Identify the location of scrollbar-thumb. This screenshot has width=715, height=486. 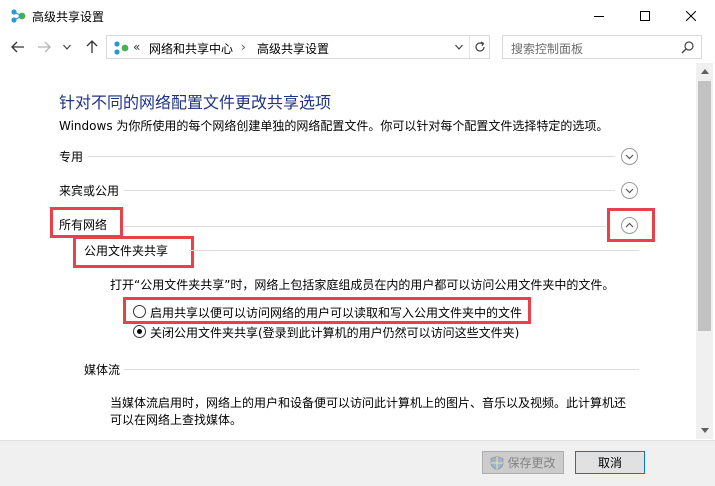
(704, 206).